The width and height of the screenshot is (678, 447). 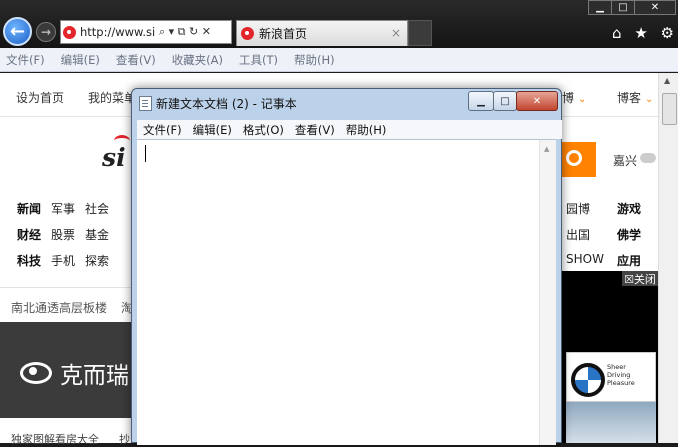 I want to click on forward-button: →, so click(x=46, y=32).